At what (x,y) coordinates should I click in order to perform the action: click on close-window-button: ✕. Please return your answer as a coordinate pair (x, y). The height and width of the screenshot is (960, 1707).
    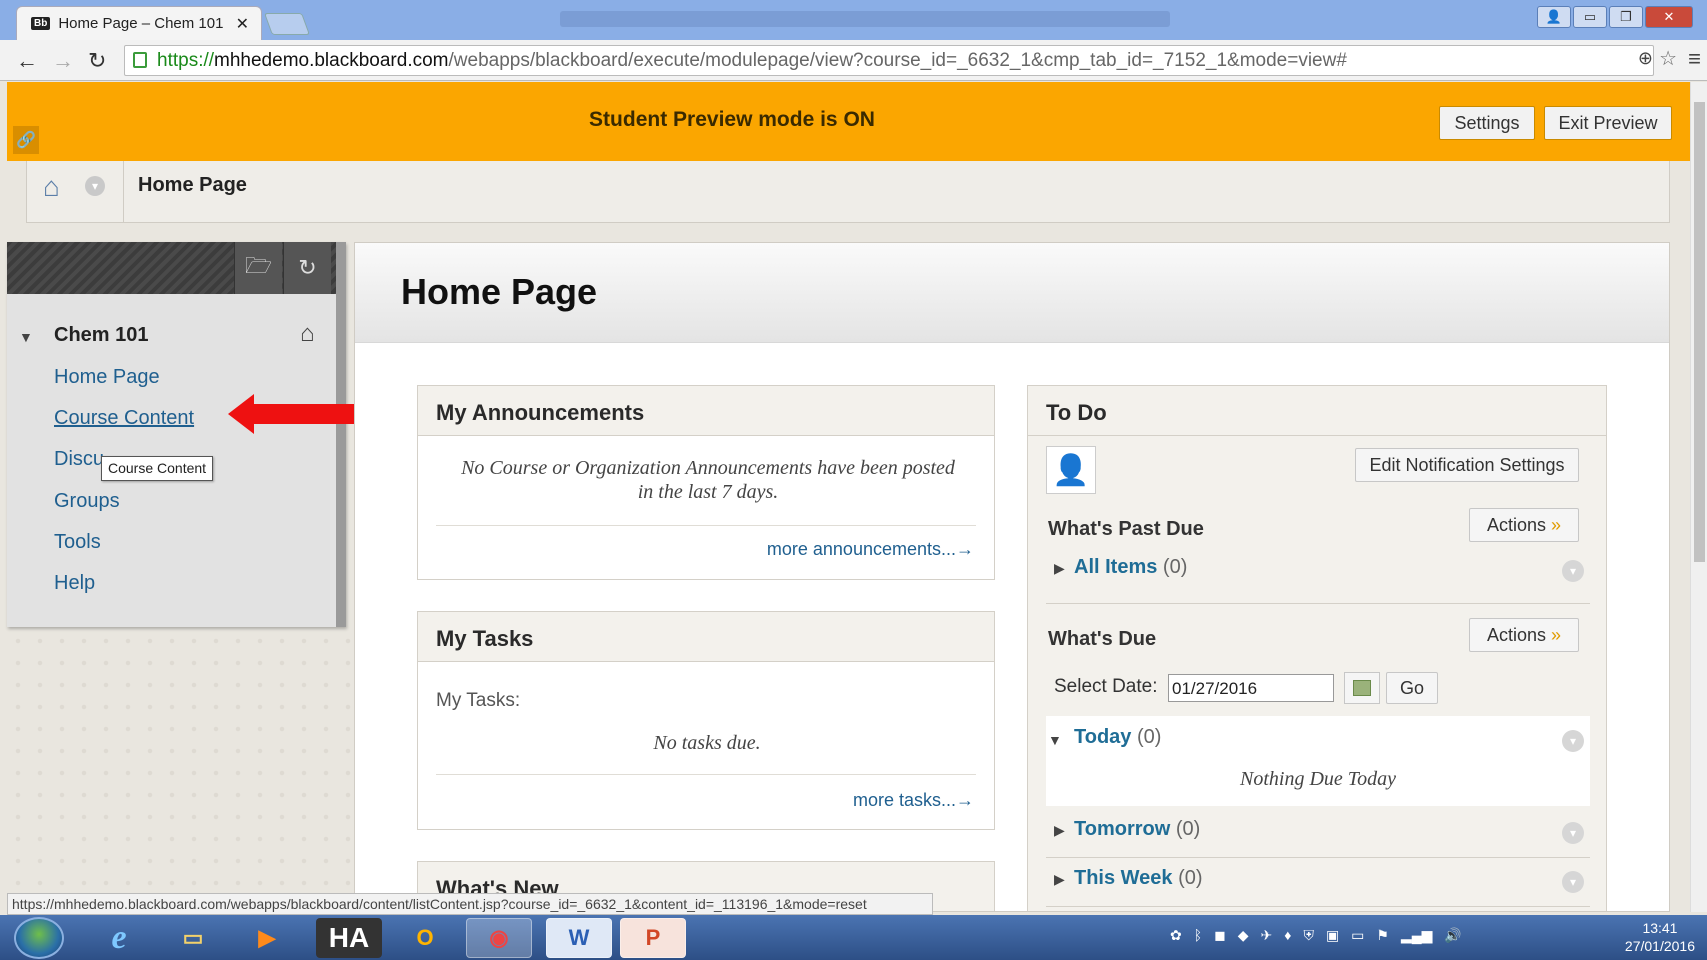
    Looking at the image, I should click on (1669, 17).